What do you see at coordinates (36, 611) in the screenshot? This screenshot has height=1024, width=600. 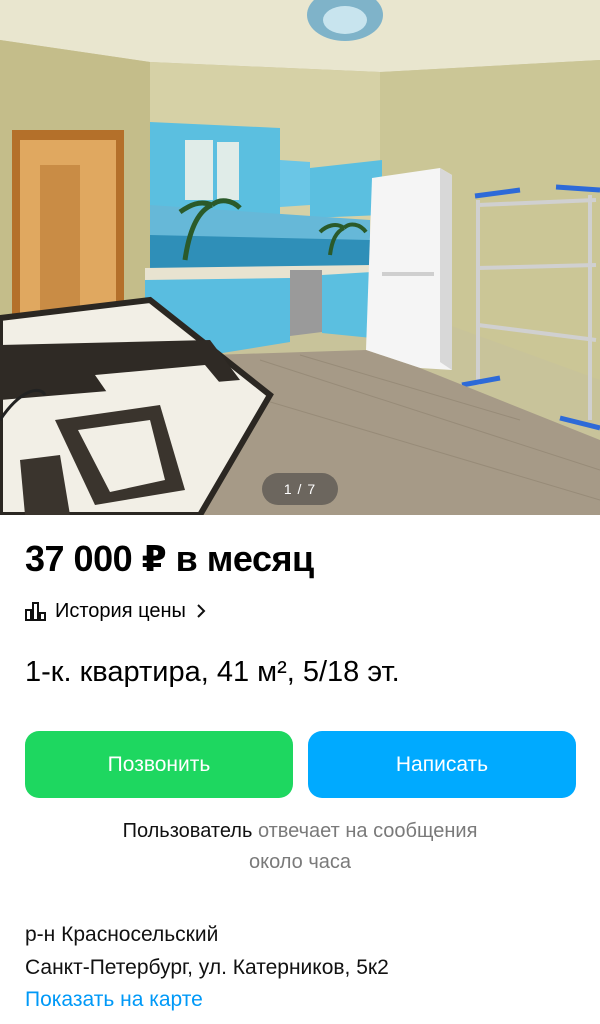 I see `bar-chart-icon` at bounding box center [36, 611].